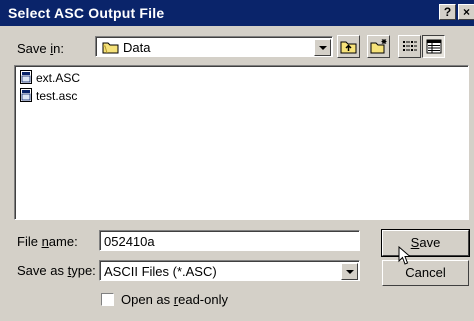 The height and width of the screenshot is (321, 474). Describe the element at coordinates (466, 12) in the screenshot. I see `close-button: ×` at that location.